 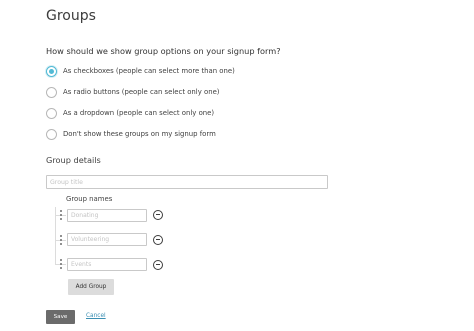 I want to click on add-group-button: Add Group, so click(x=91, y=287).